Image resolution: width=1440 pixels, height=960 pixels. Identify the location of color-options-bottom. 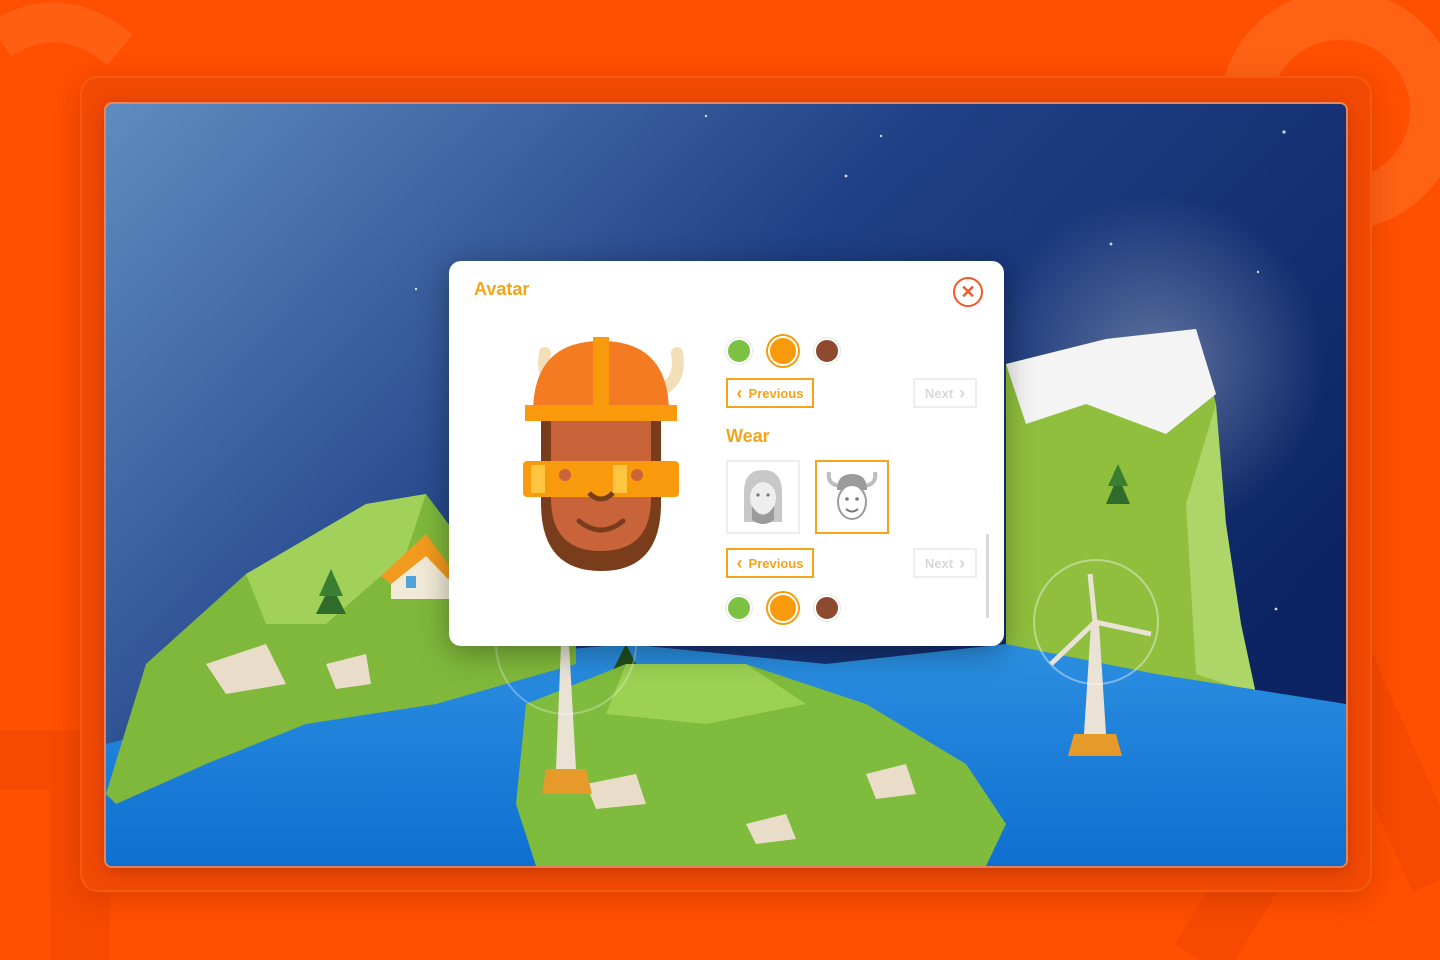
(783, 608).